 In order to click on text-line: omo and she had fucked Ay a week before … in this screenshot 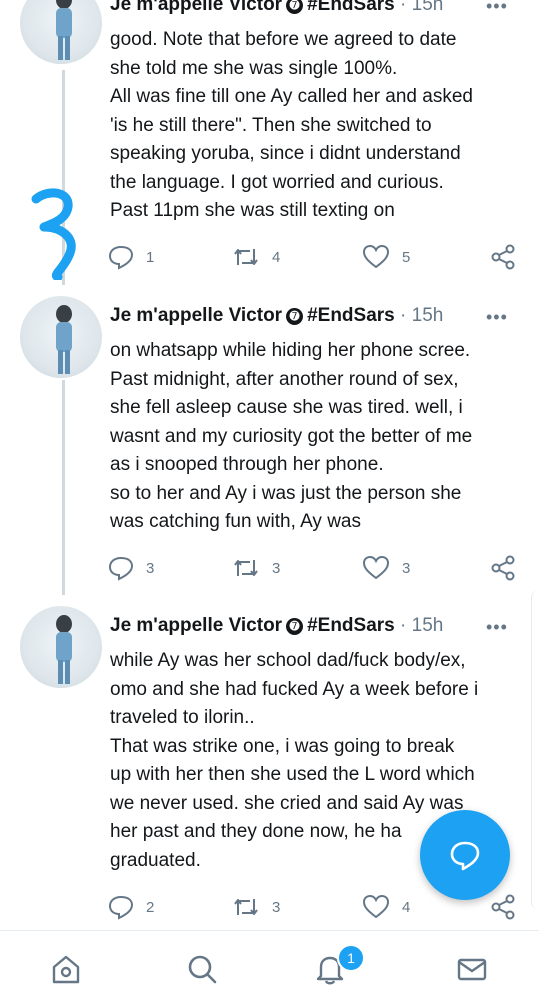, I will do `click(294, 689)`.